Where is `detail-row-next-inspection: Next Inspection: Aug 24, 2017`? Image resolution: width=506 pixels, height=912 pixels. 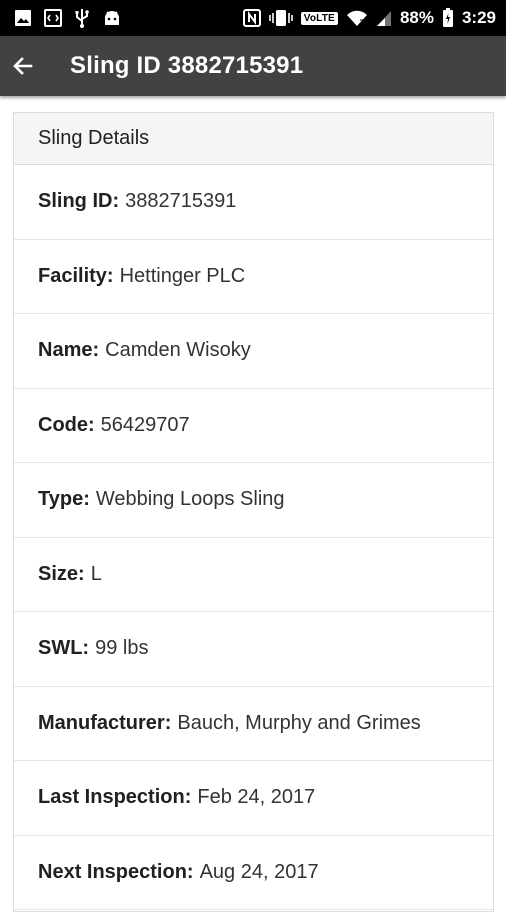
detail-row-next-inspection: Next Inspection: Aug 24, 2017 is located at coordinates (253, 873).